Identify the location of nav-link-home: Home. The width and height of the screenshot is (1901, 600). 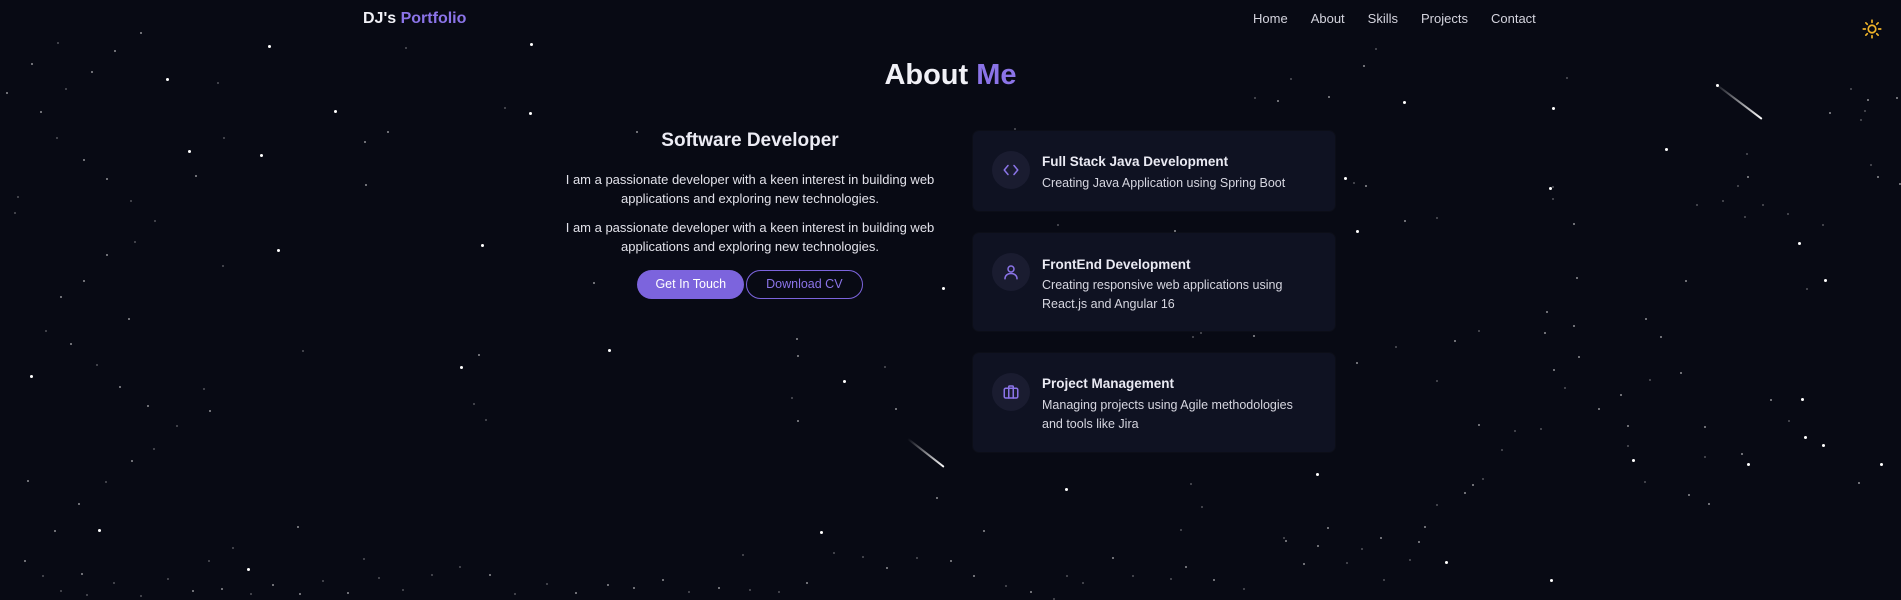
(1270, 18).